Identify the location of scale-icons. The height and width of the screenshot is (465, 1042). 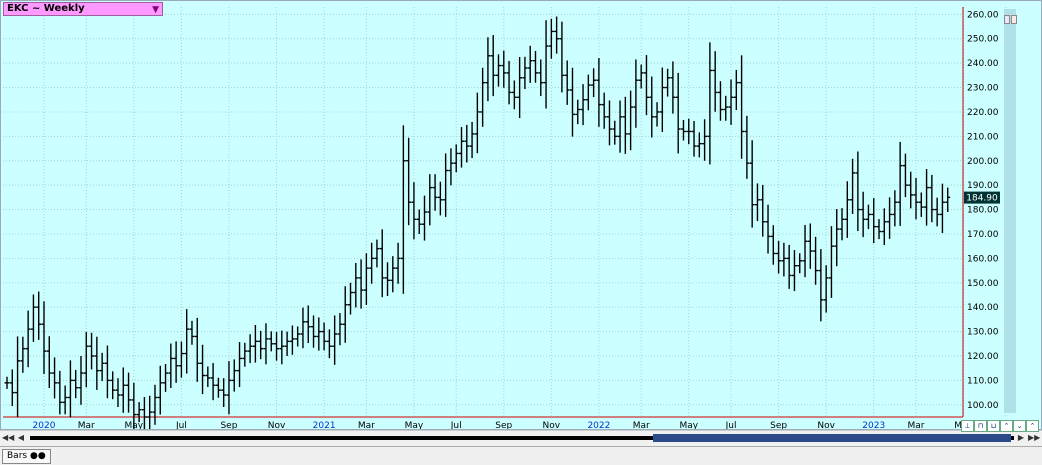
(1011, 16).